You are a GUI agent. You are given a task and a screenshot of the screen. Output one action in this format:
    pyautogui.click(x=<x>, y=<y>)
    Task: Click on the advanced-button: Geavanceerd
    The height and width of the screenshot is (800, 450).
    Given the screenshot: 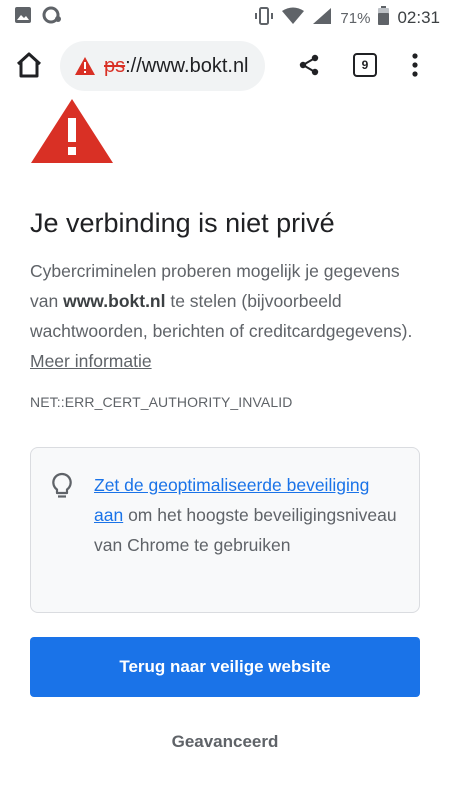 What is the action you would take?
    pyautogui.click(x=225, y=742)
    